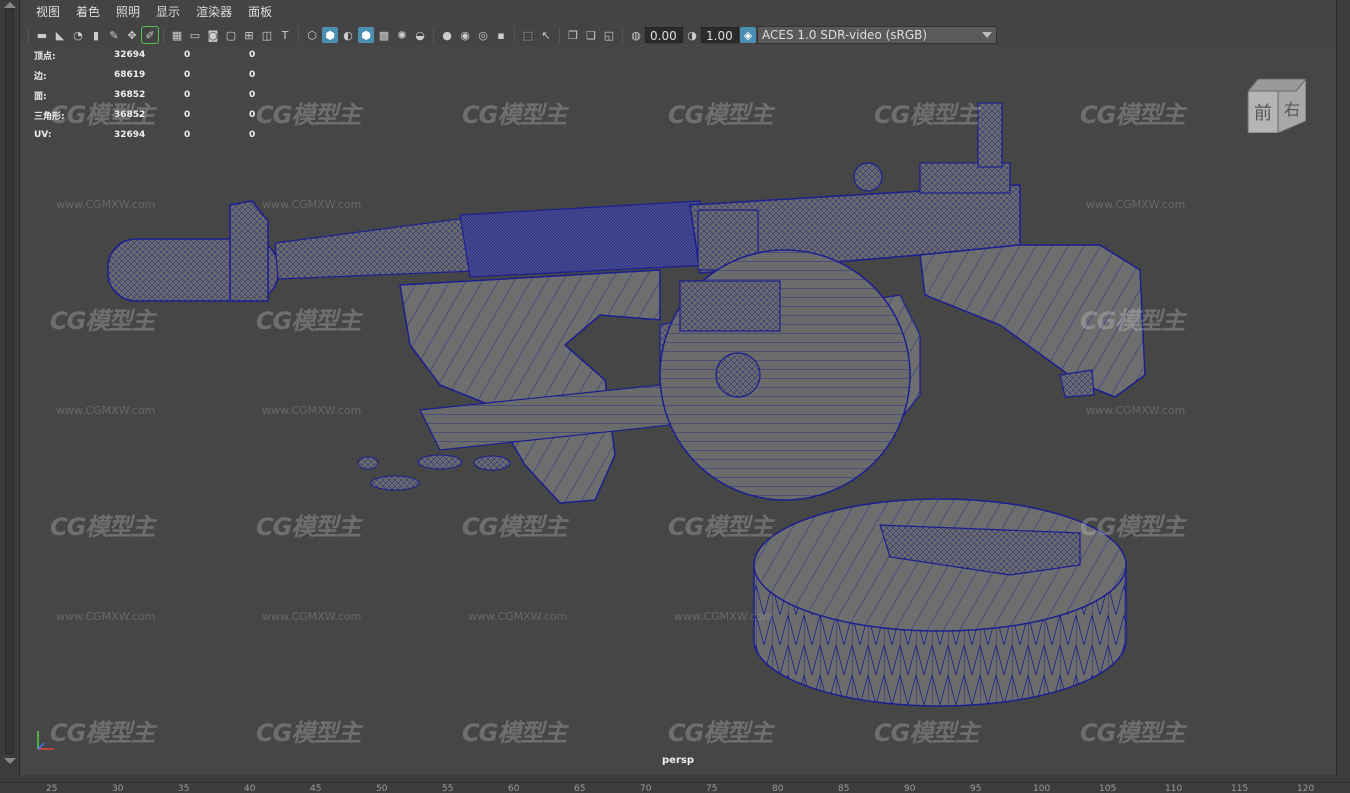 Image resolution: width=1350 pixels, height=793 pixels. I want to click on ruler-tick: 80, so click(778, 788).